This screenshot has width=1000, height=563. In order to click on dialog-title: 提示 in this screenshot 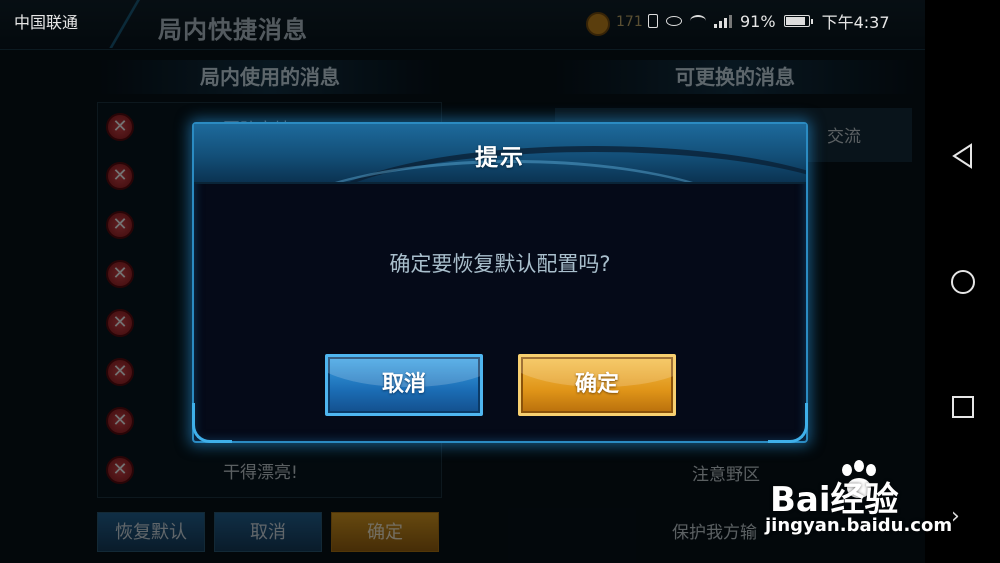, I will do `click(500, 158)`.